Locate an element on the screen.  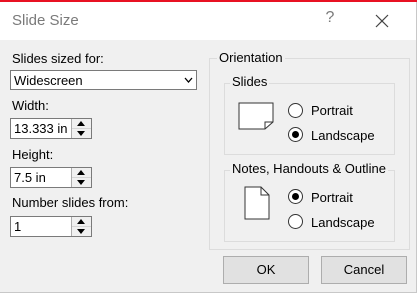
slides-group-label: Slides is located at coordinates (250, 81).